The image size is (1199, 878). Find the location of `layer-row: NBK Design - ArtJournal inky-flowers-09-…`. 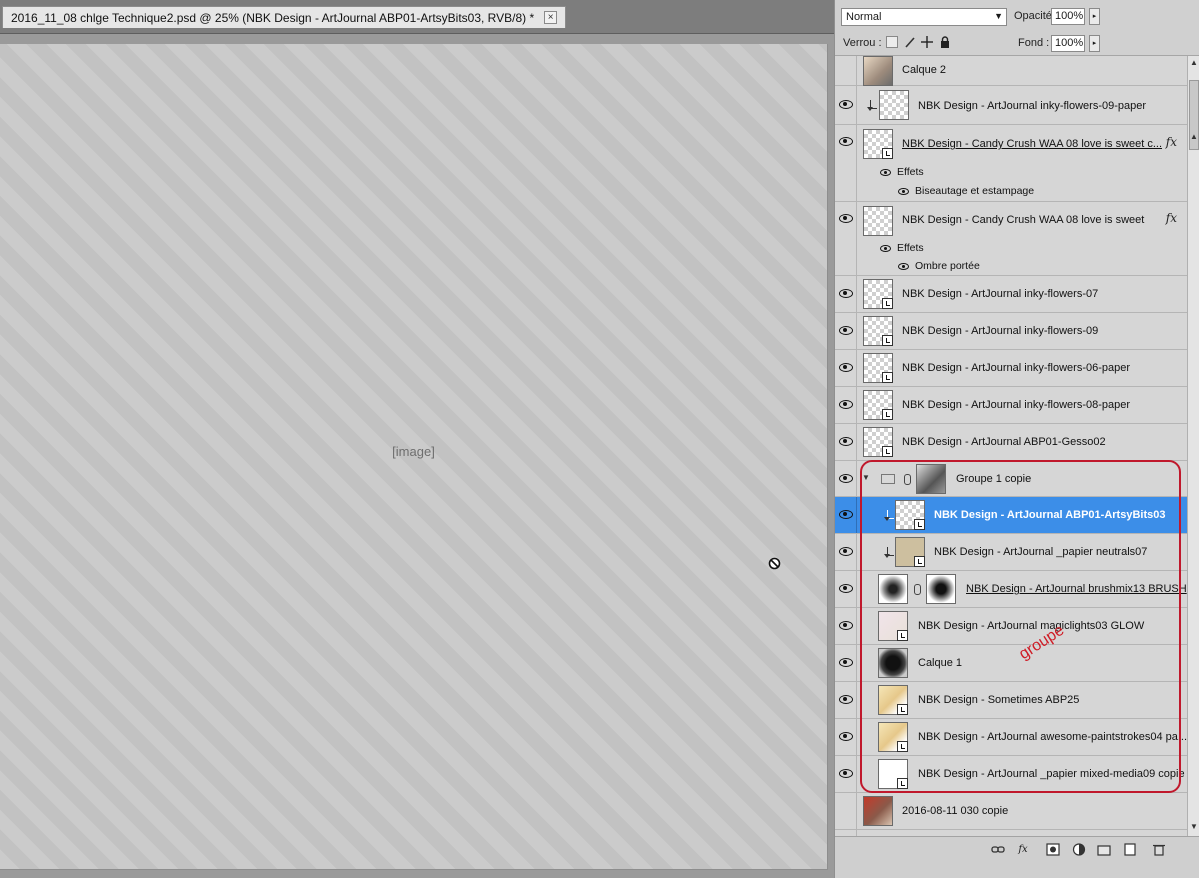

layer-row: NBK Design - ArtJournal inky-flowers-09-… is located at coordinates (1011, 105).